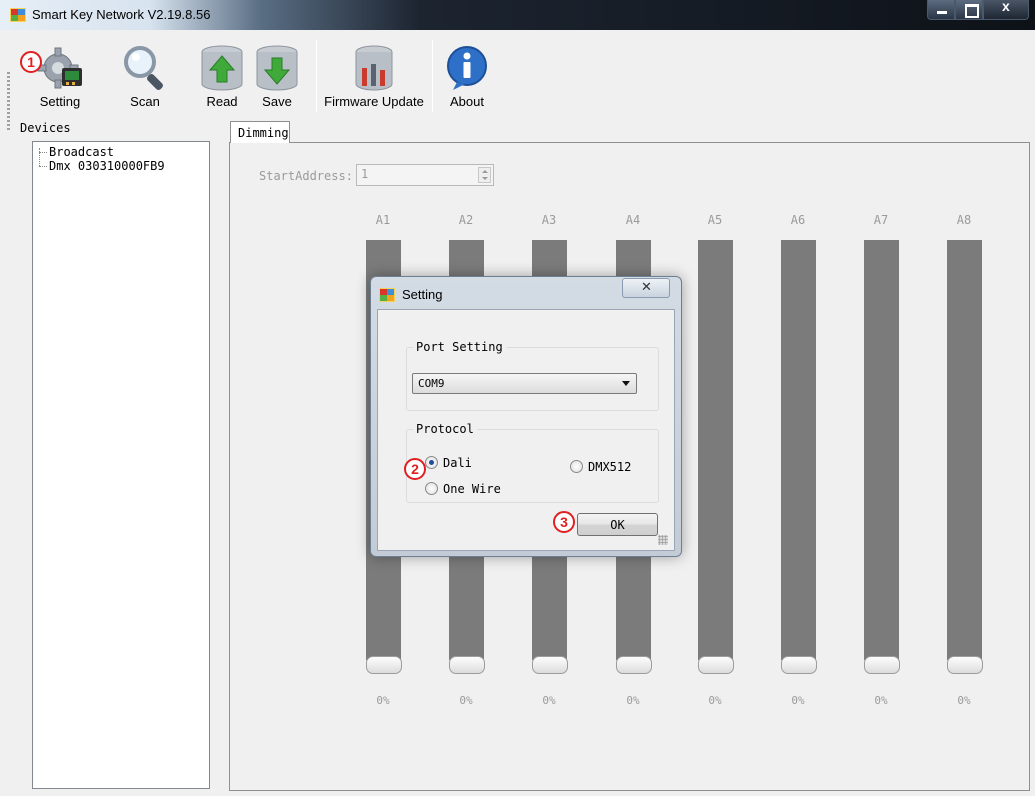  I want to click on database-up-icon, so click(222, 68).